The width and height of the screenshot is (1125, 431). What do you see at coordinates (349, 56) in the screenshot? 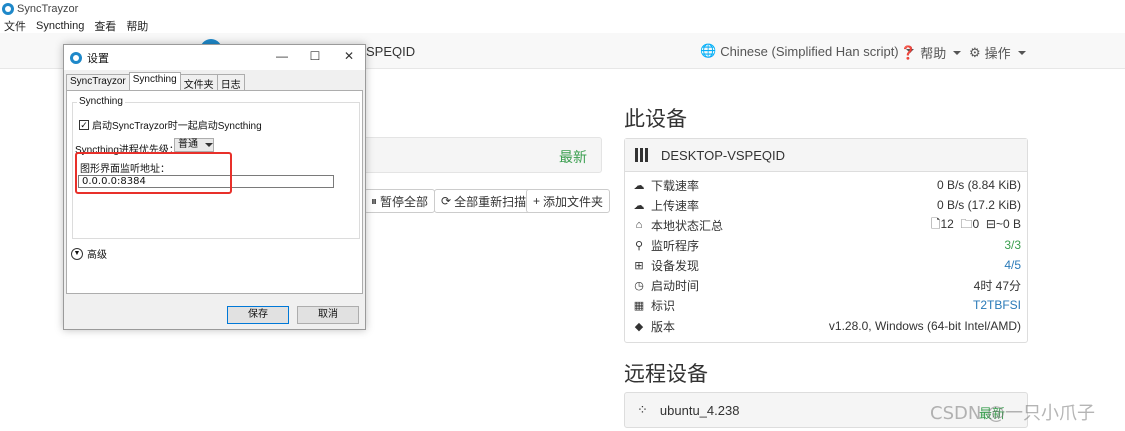
I see `close-icon: ✕` at bounding box center [349, 56].